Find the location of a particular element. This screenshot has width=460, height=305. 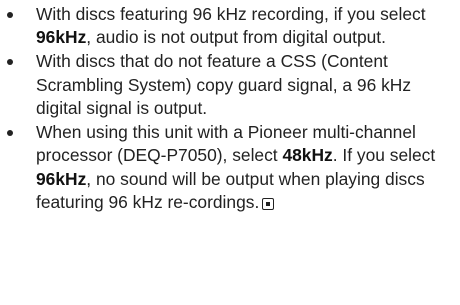

setting-48khz-label: 48kHz is located at coordinates (307, 155).